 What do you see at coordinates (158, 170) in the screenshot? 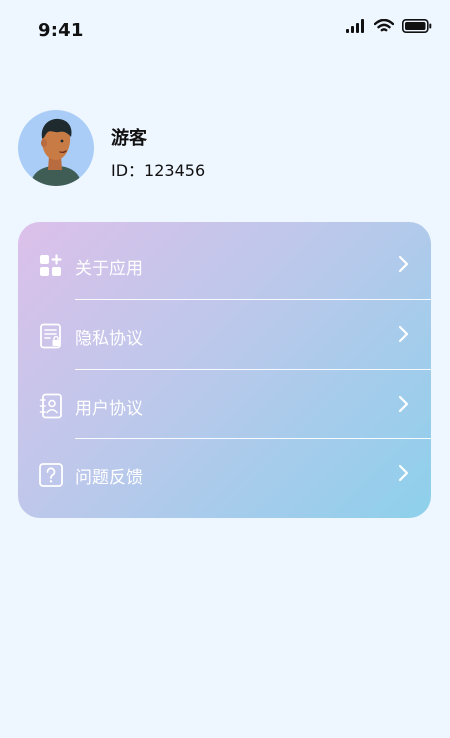
I see `profile-id: ID：123456` at bounding box center [158, 170].